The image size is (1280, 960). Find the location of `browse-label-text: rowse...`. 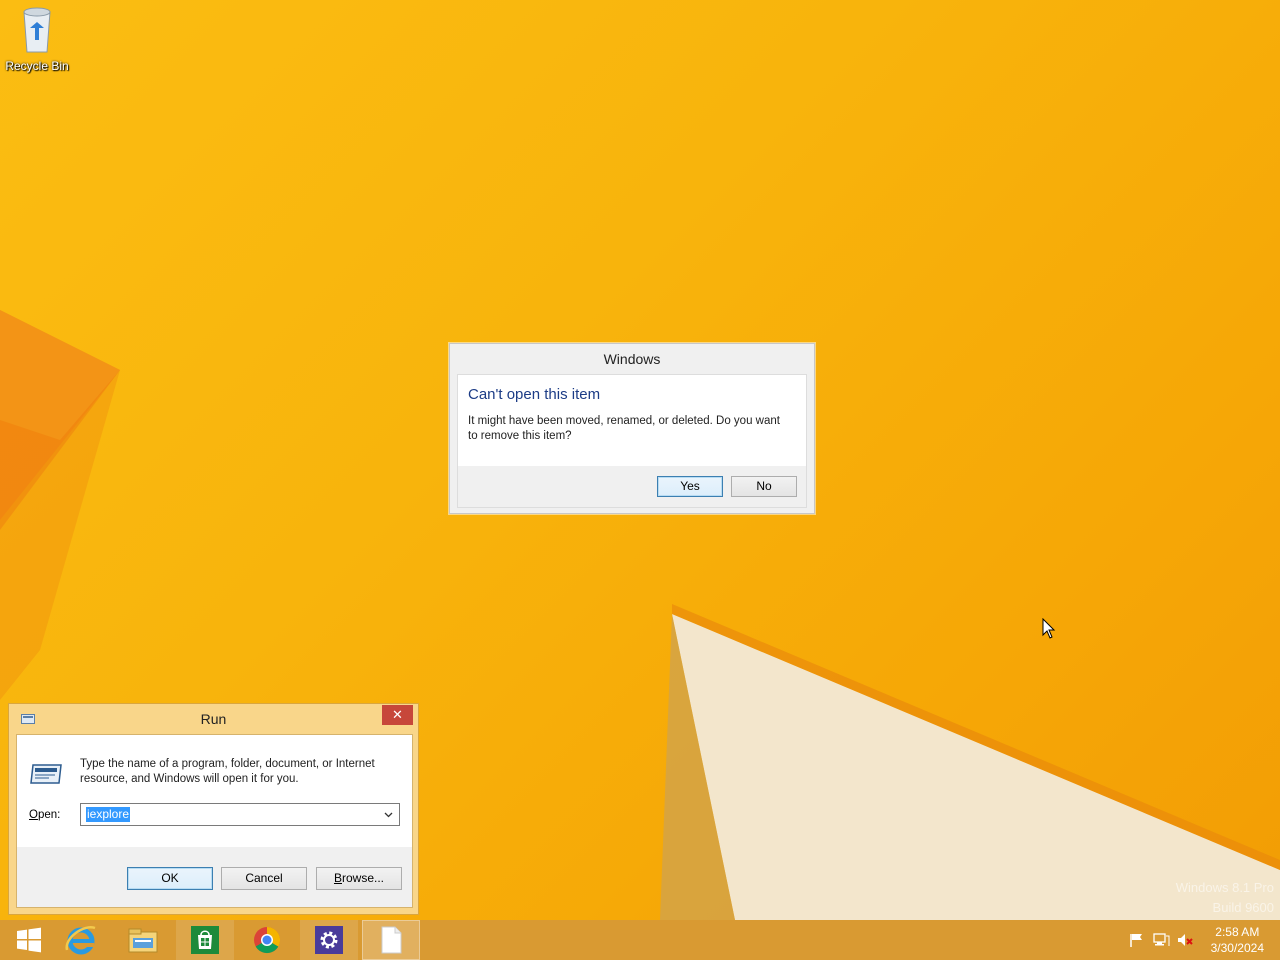

browse-label-text: rowse... is located at coordinates (363, 878).